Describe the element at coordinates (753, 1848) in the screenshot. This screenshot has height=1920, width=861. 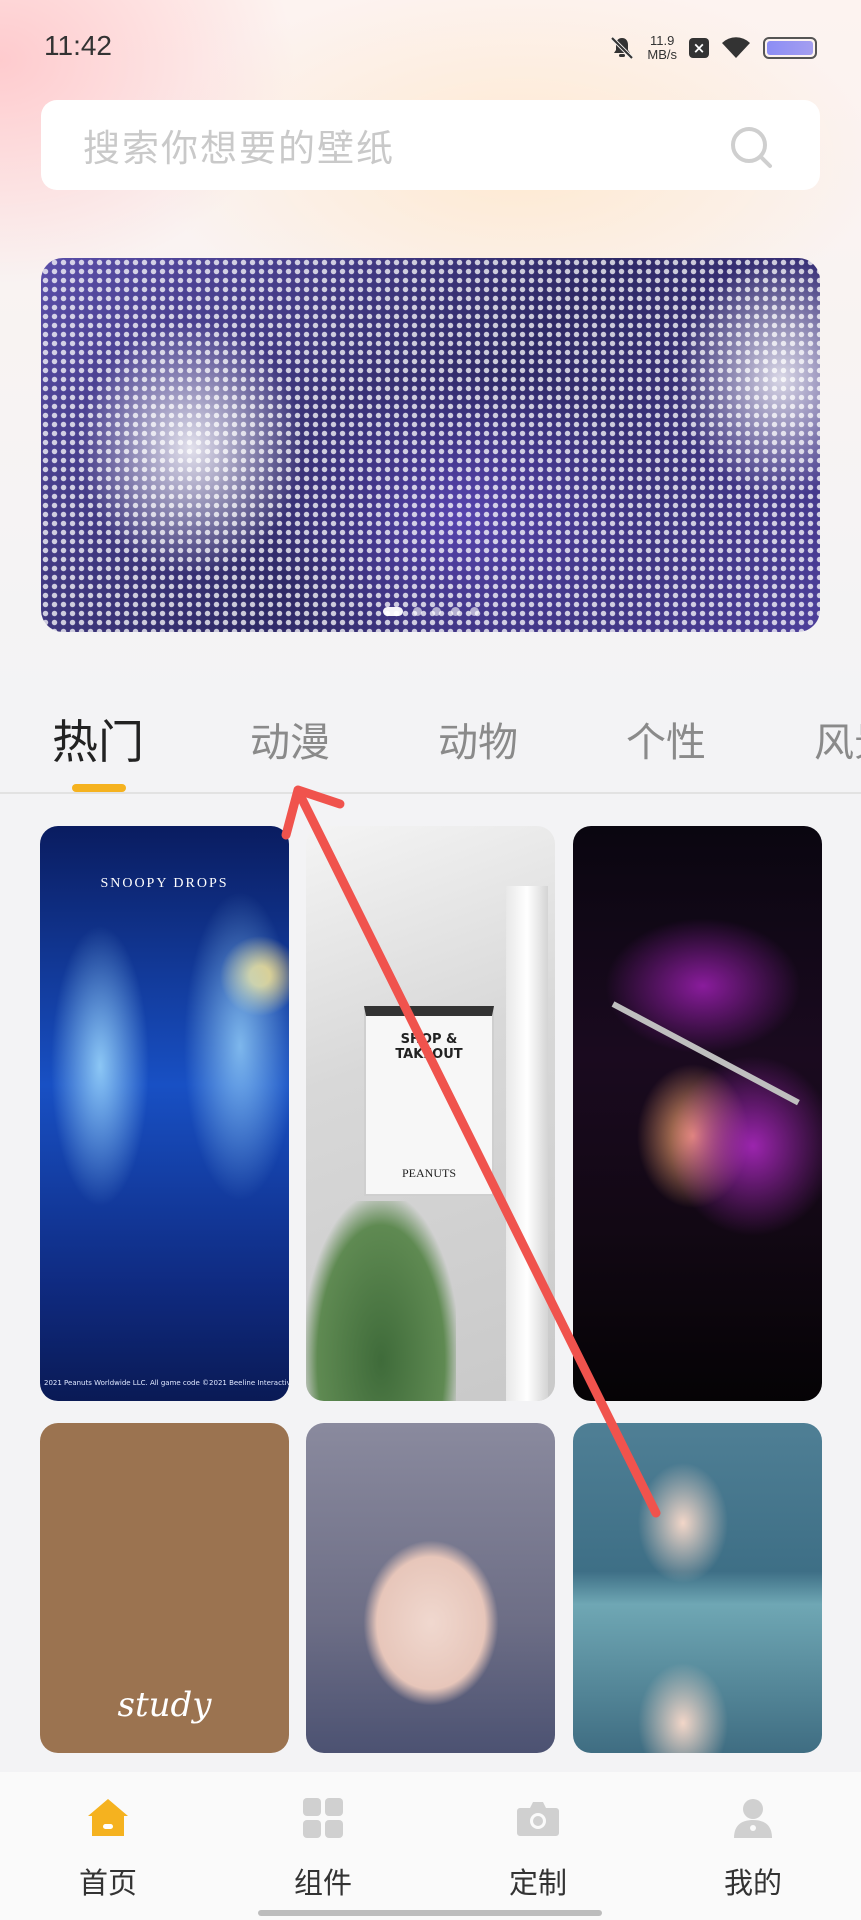
I see `nav-profile: 我的` at that location.